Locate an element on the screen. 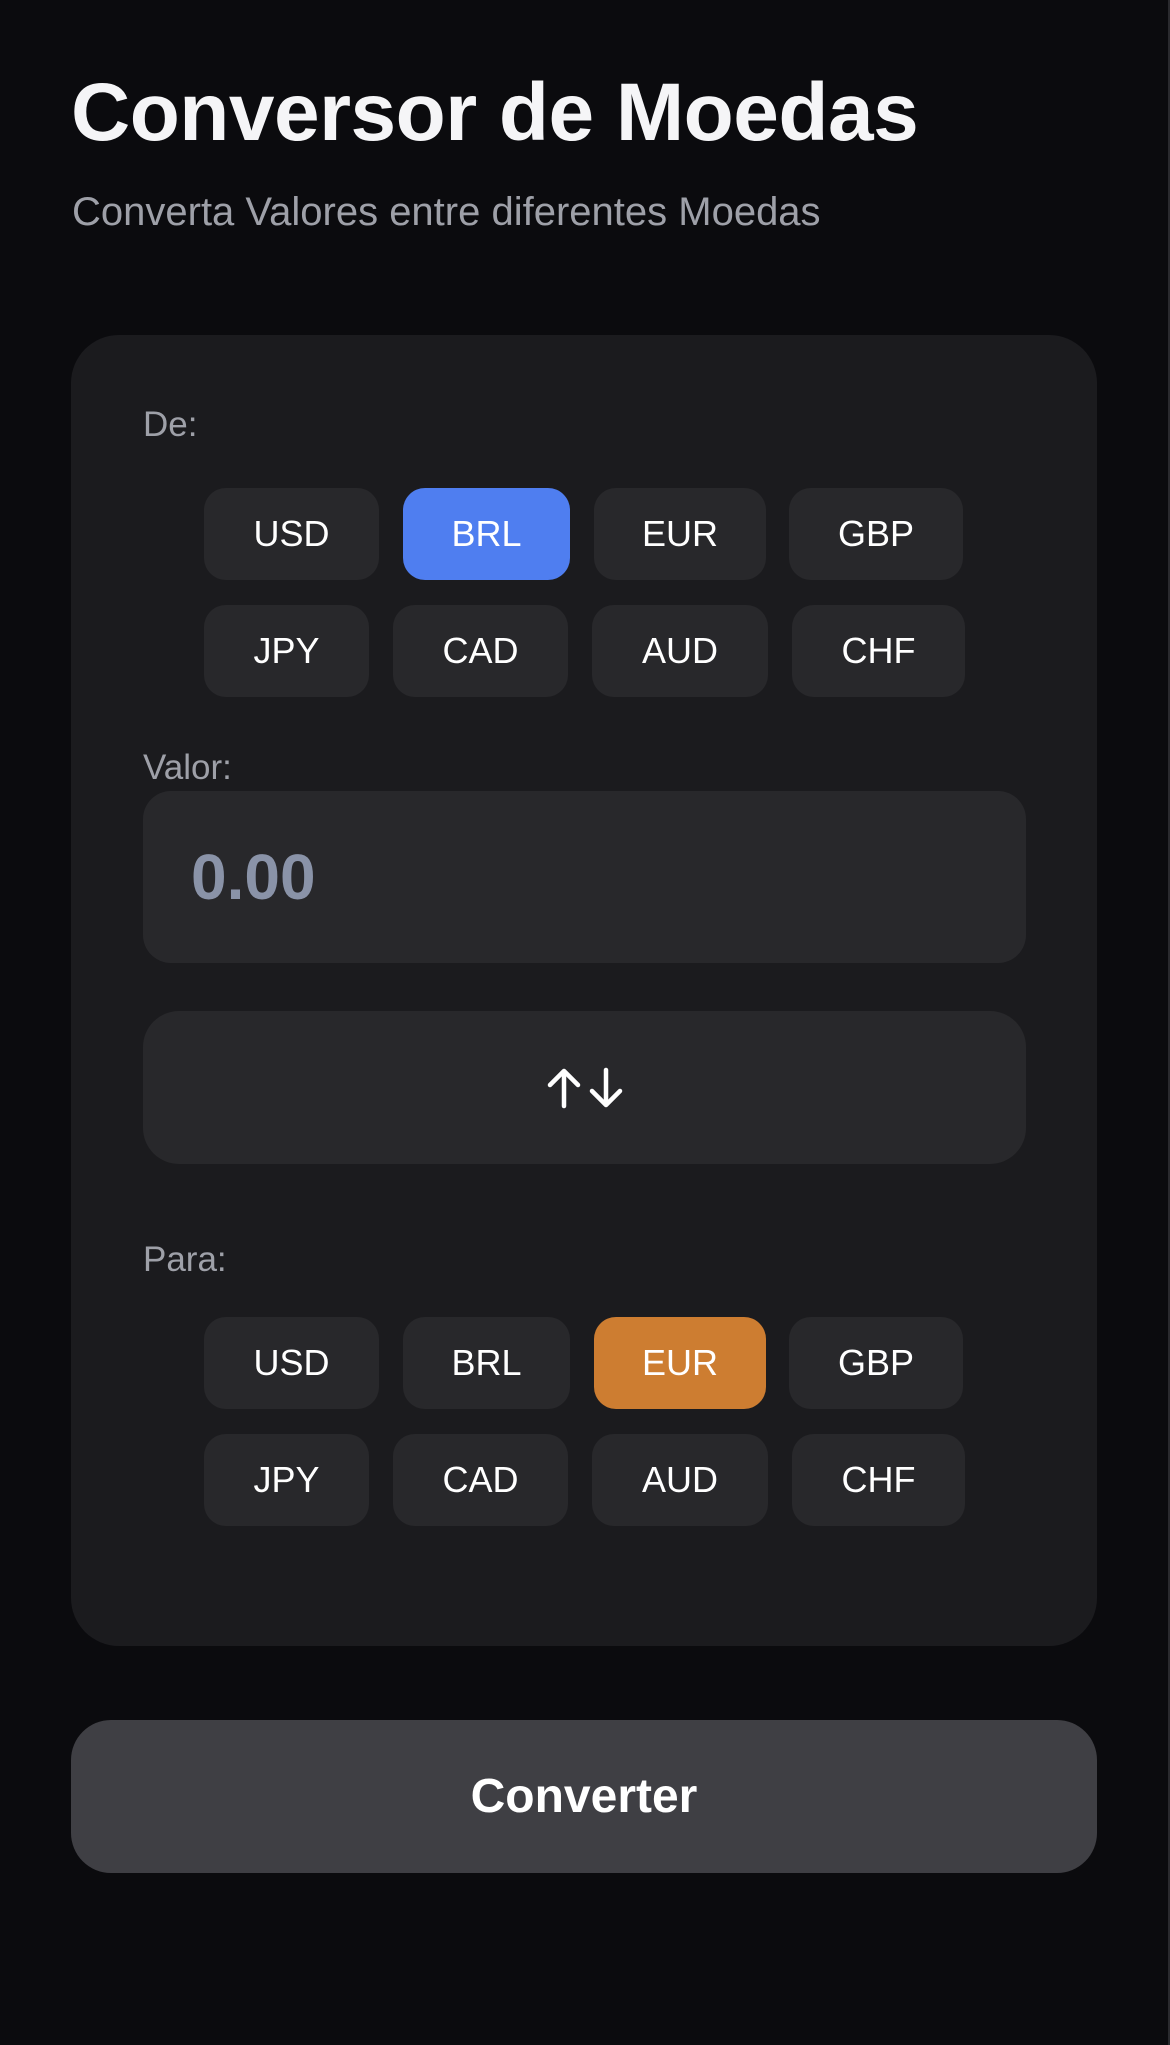 The height and width of the screenshot is (2045, 1170). from-currency-gbp: GBP is located at coordinates (876, 534).